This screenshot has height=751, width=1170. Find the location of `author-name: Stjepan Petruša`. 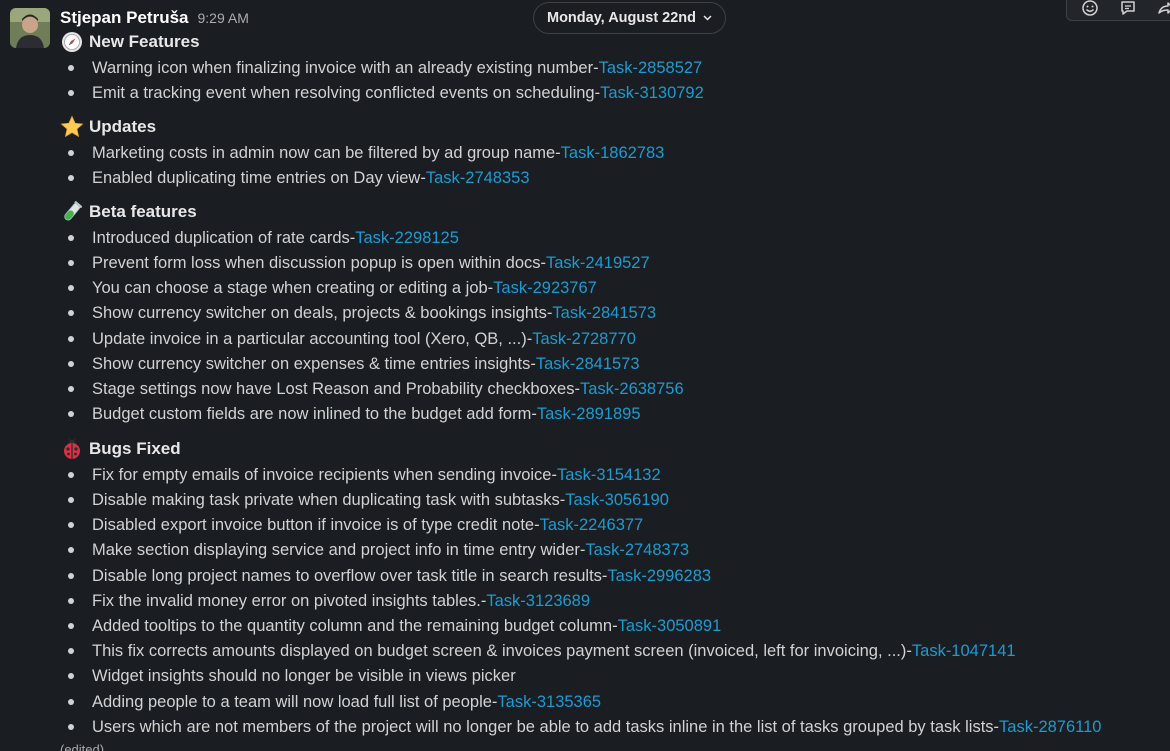

author-name: Stjepan Petruša is located at coordinates (124, 18).